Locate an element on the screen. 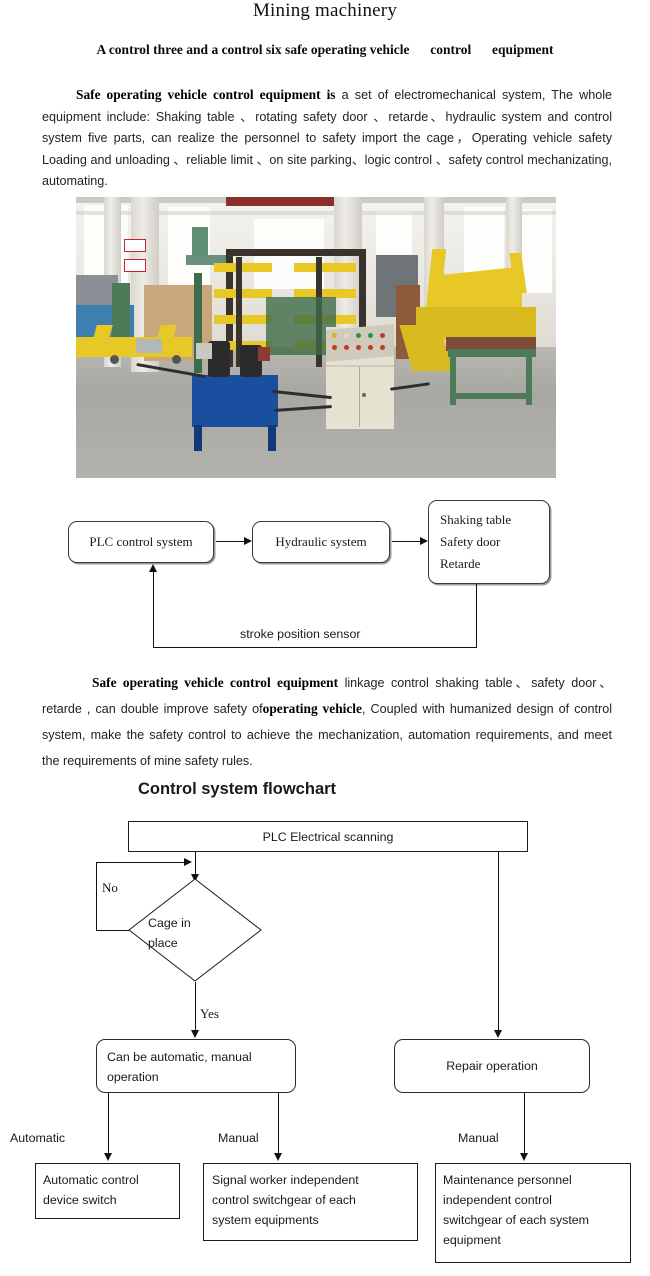 This screenshot has height=1276, width=650. flow-no-loop-vertical is located at coordinates (96, 896).